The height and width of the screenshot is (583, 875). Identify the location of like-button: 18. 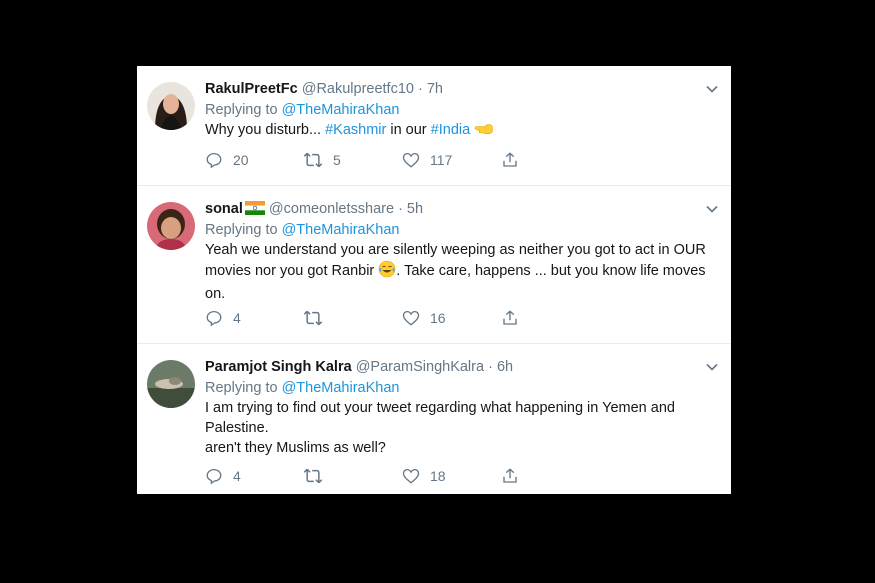
(424, 476).